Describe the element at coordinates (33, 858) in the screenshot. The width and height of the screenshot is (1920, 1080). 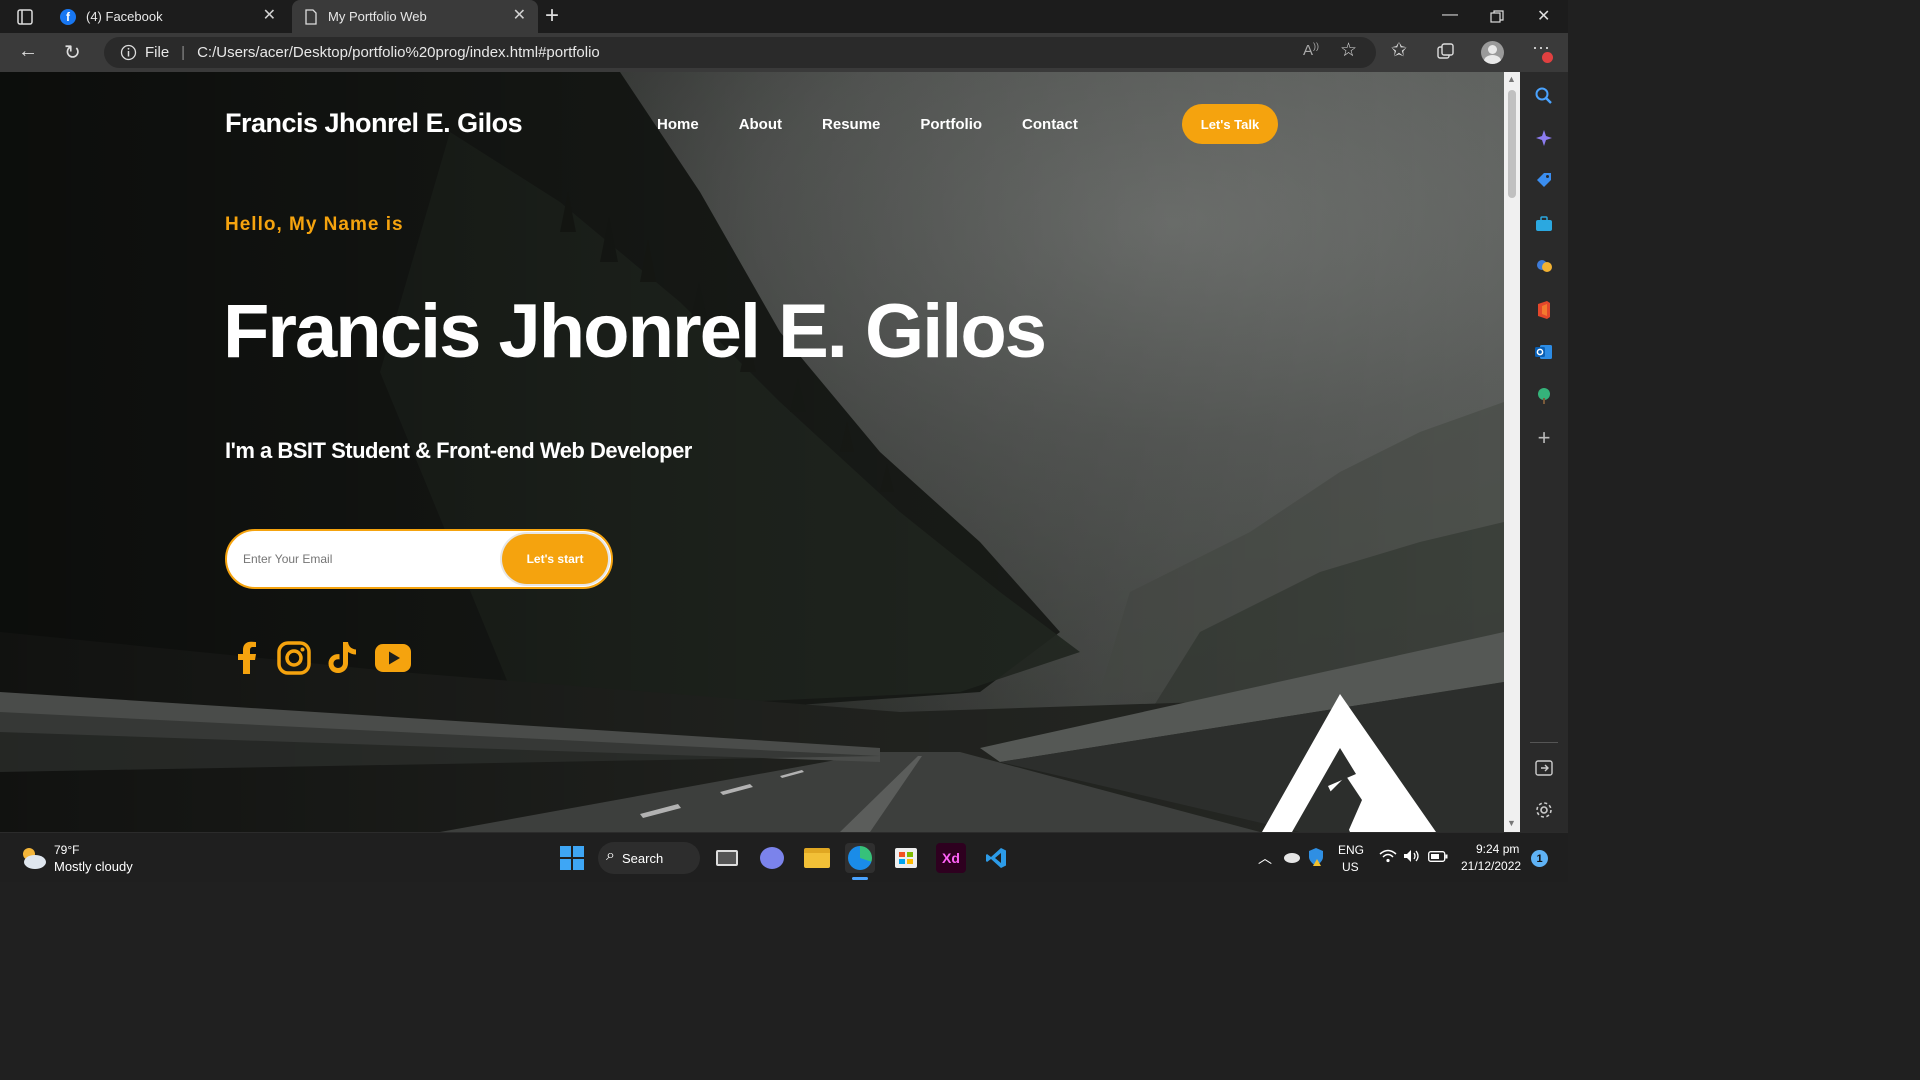
I see `weather-cloud-icon` at that location.